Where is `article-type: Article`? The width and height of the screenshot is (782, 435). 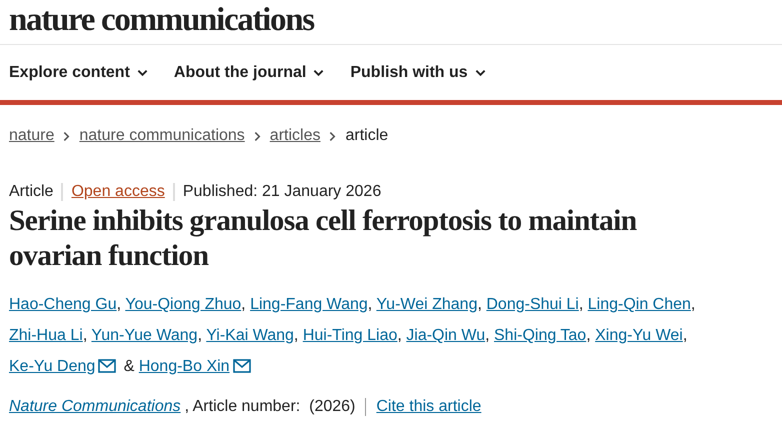 article-type: Article is located at coordinates (31, 192).